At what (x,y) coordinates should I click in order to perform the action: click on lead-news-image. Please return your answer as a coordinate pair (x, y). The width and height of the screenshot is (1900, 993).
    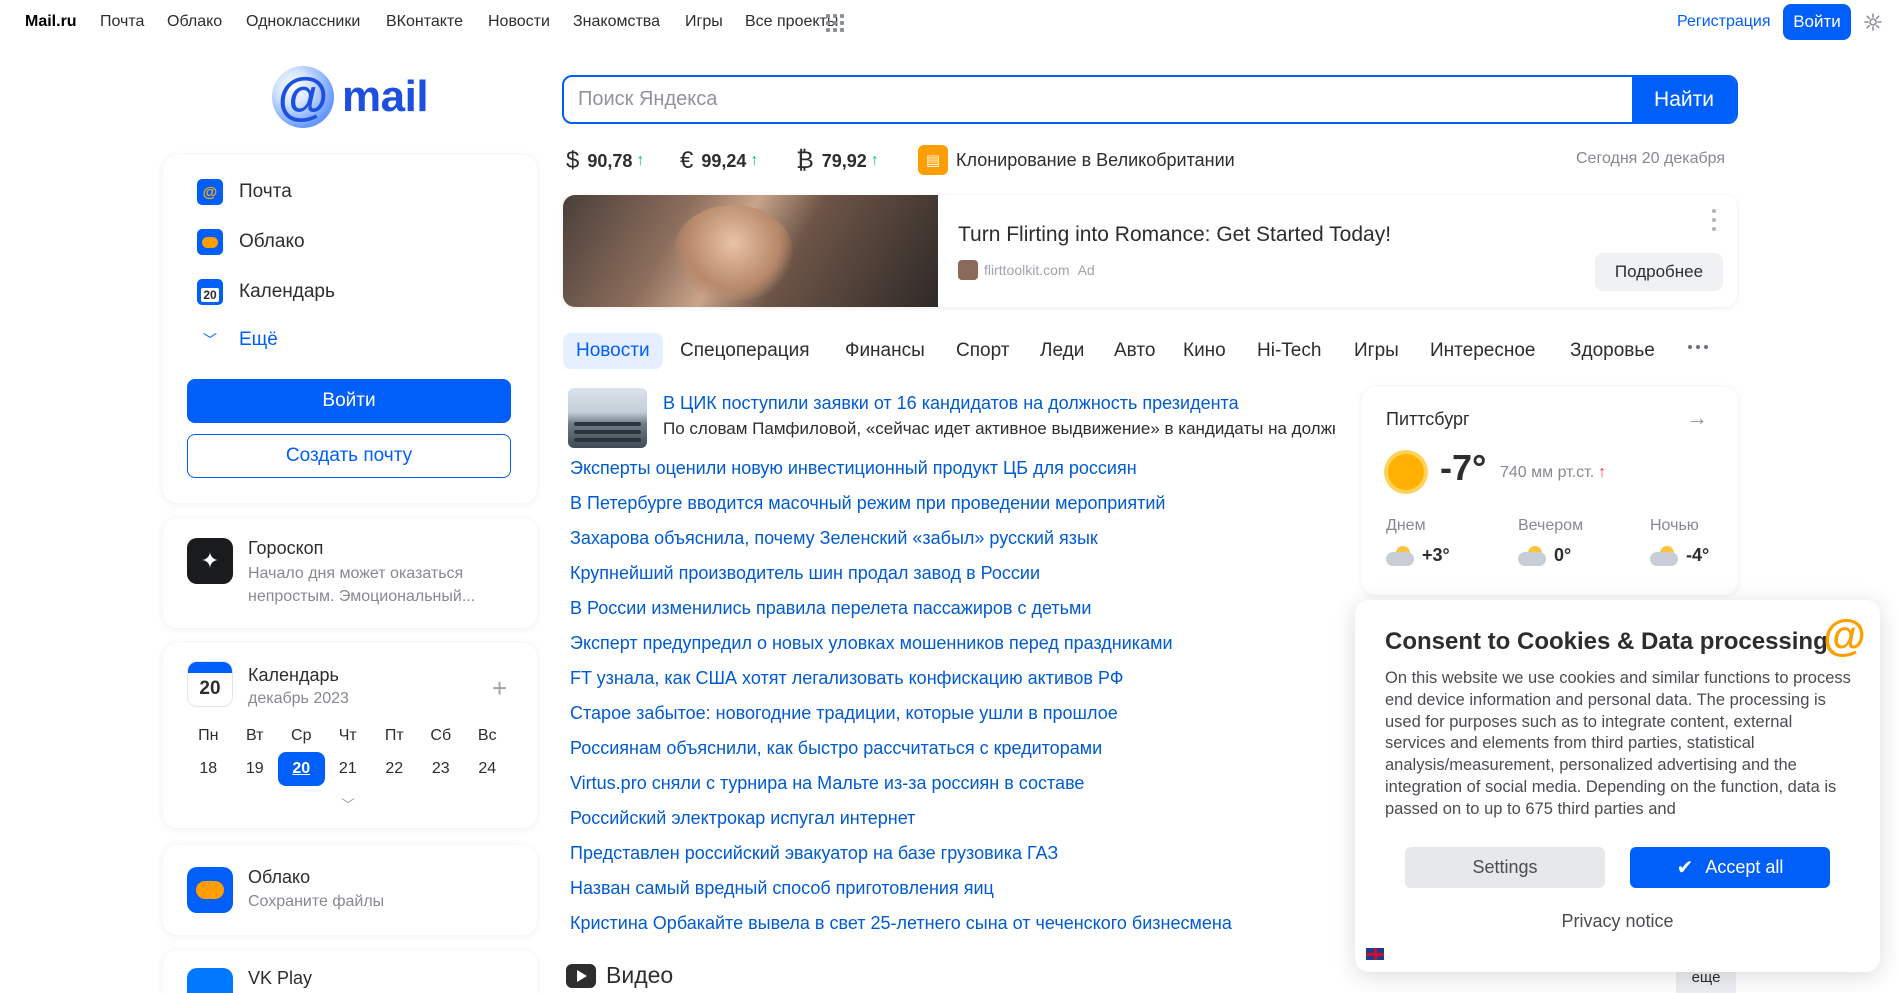
    Looking at the image, I should click on (607, 418).